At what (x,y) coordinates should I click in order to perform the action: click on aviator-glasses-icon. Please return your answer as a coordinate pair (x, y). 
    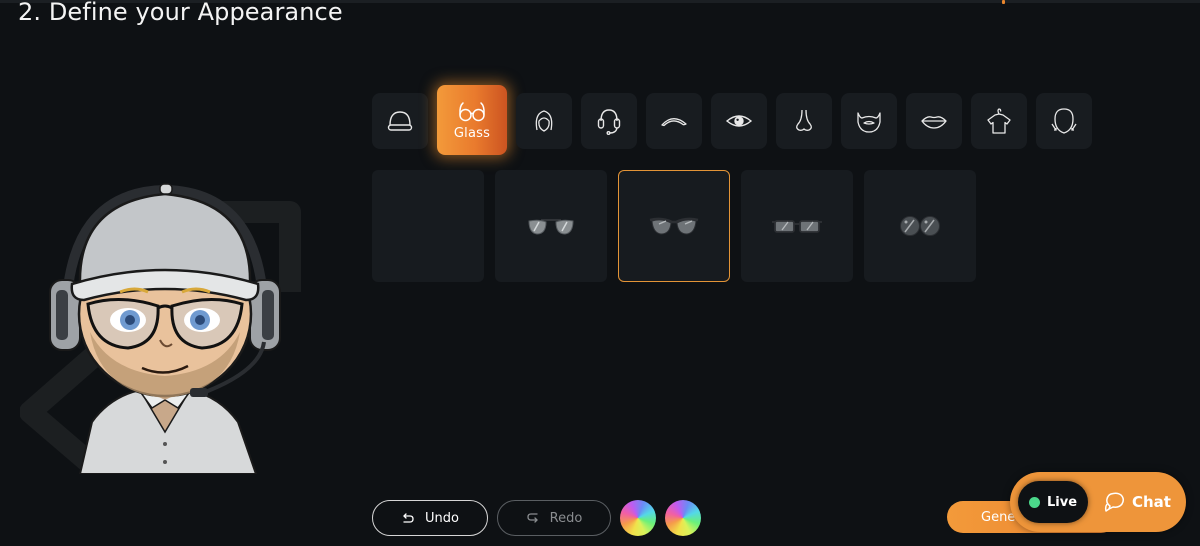
    Looking at the image, I should click on (551, 227).